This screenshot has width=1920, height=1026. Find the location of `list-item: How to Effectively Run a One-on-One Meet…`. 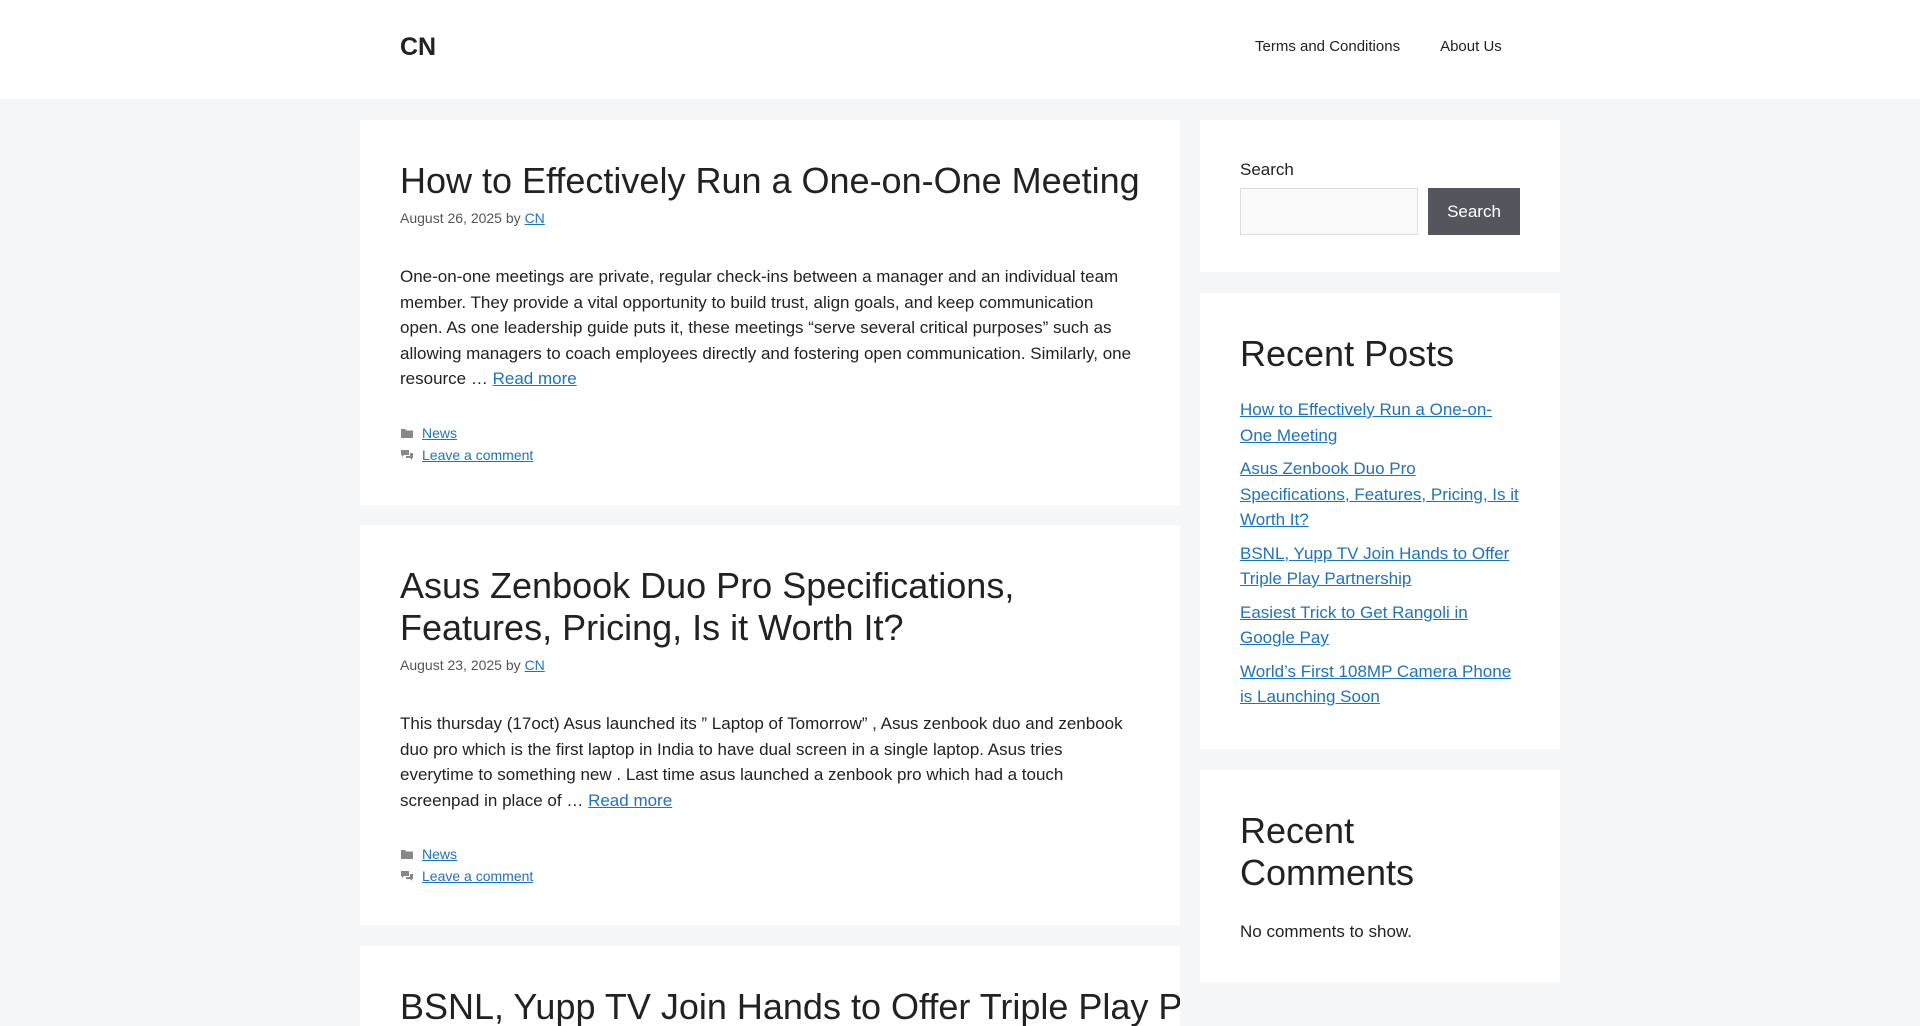

list-item: How to Effectively Run a One-on-One Meet… is located at coordinates (1380, 422).